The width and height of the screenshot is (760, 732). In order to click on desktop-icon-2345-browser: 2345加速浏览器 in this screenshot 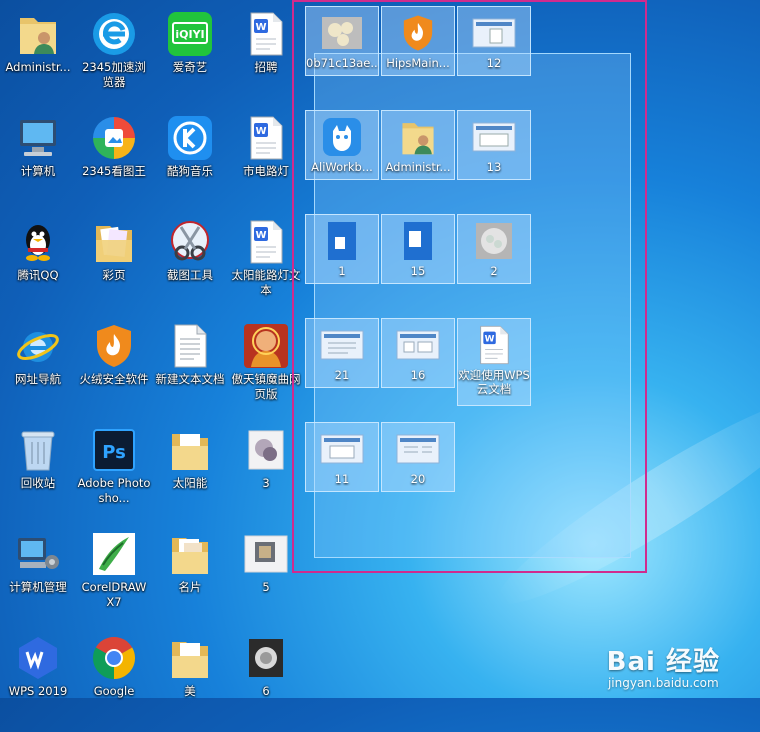, I will do `click(114, 56)`.